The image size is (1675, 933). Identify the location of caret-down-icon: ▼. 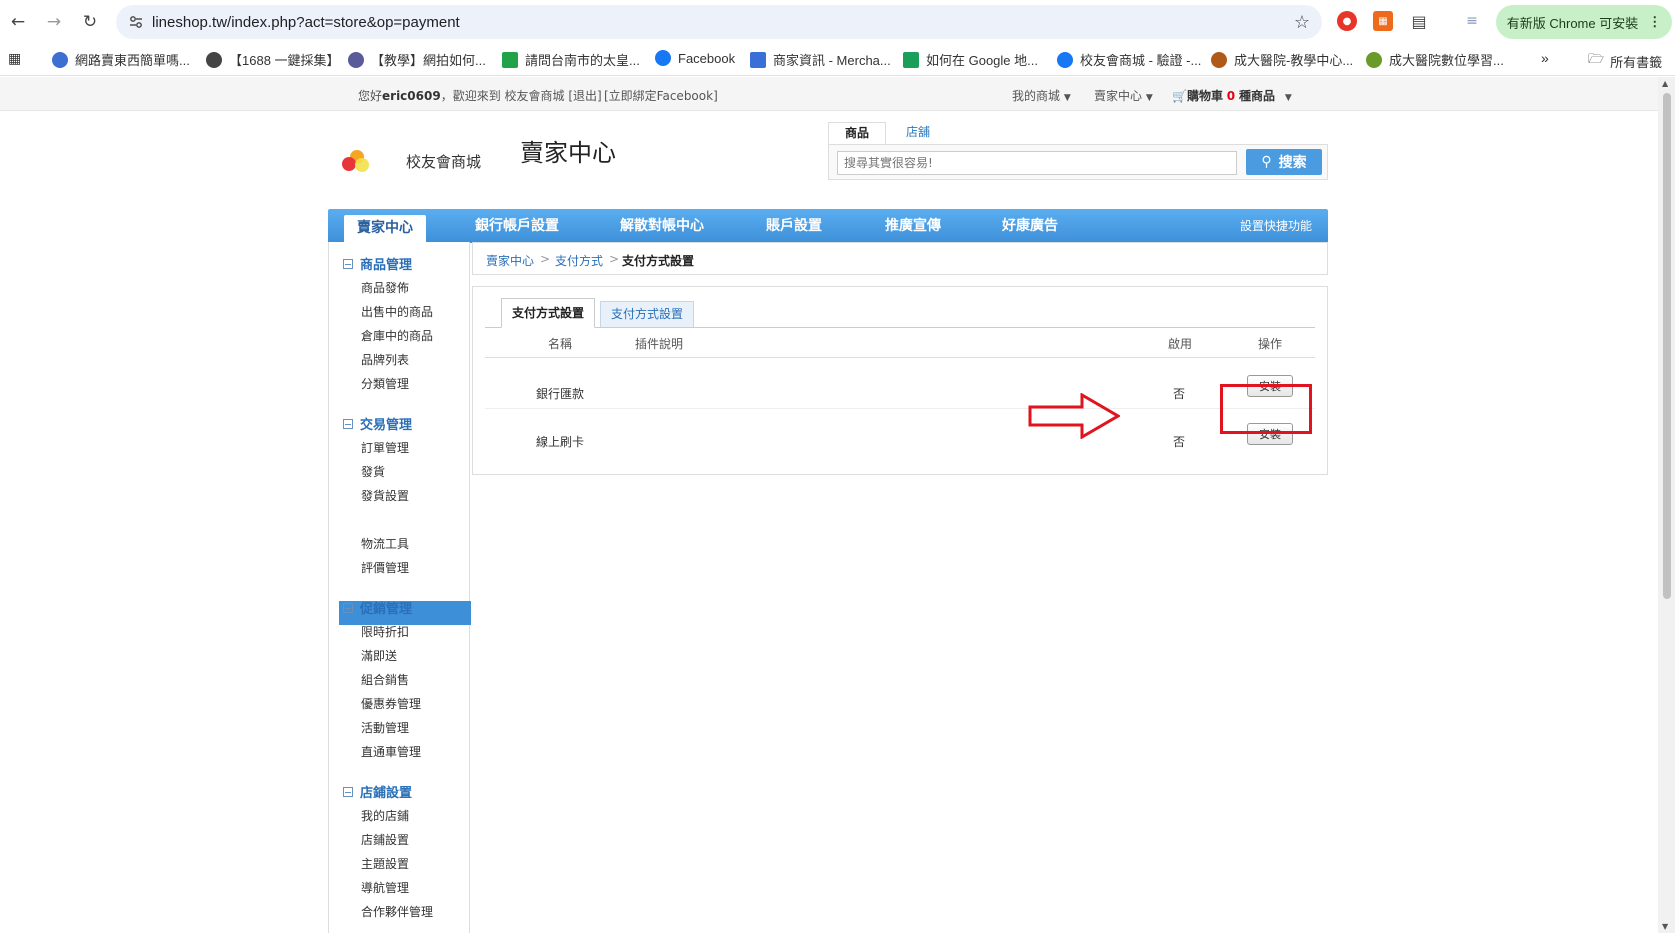
(1067, 98).